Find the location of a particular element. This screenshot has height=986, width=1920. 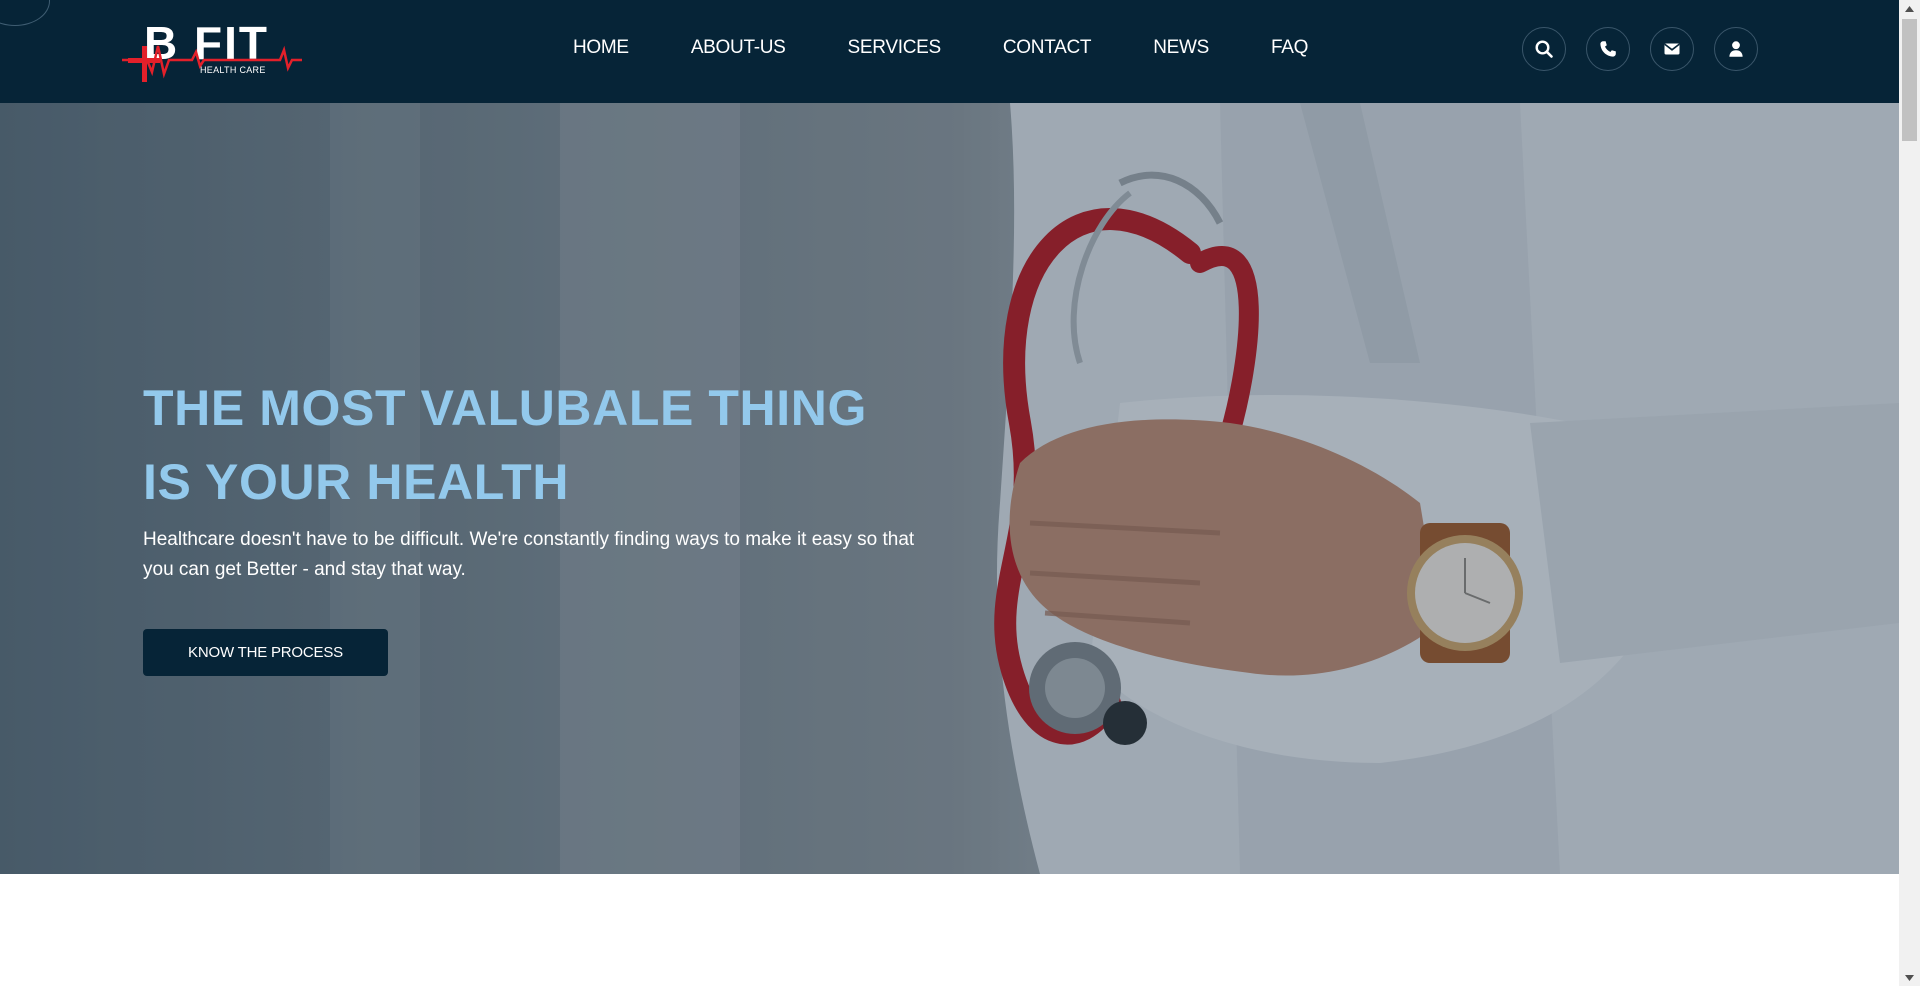

account-button is located at coordinates (1736, 49).